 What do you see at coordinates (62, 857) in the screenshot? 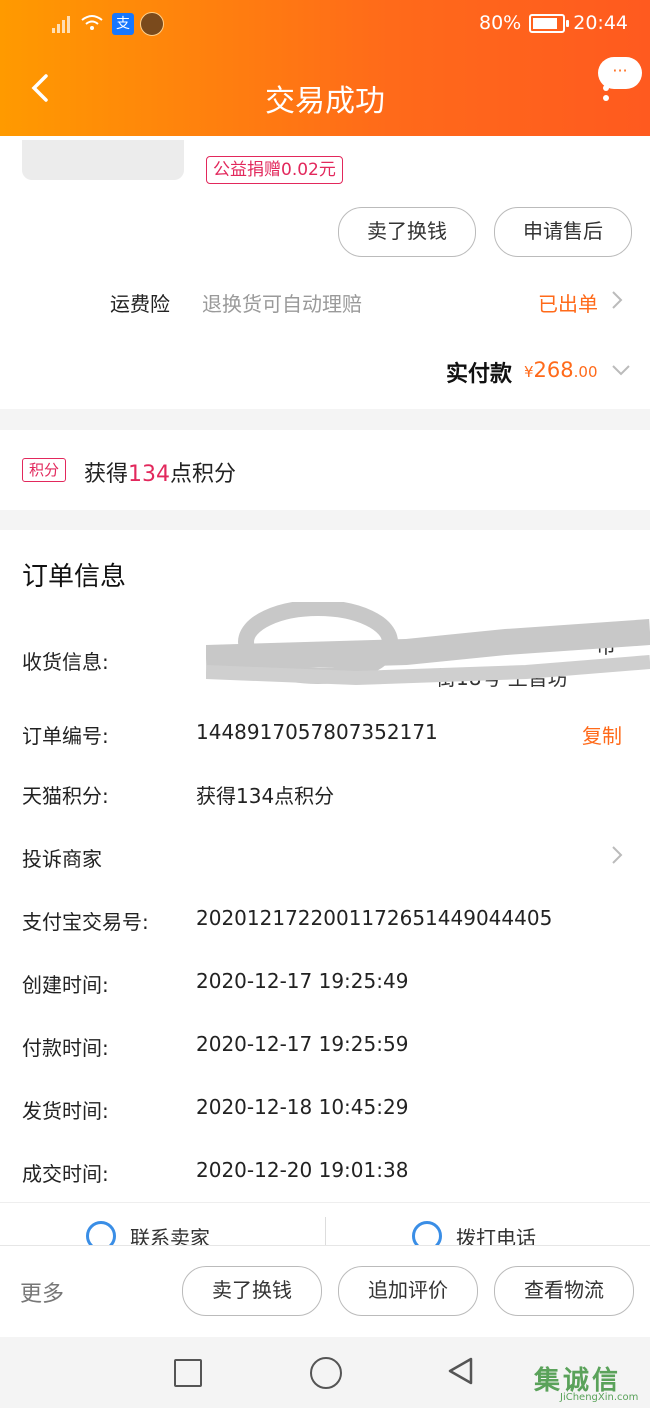
I see `complain-seller-link: 投诉商家` at bounding box center [62, 857].